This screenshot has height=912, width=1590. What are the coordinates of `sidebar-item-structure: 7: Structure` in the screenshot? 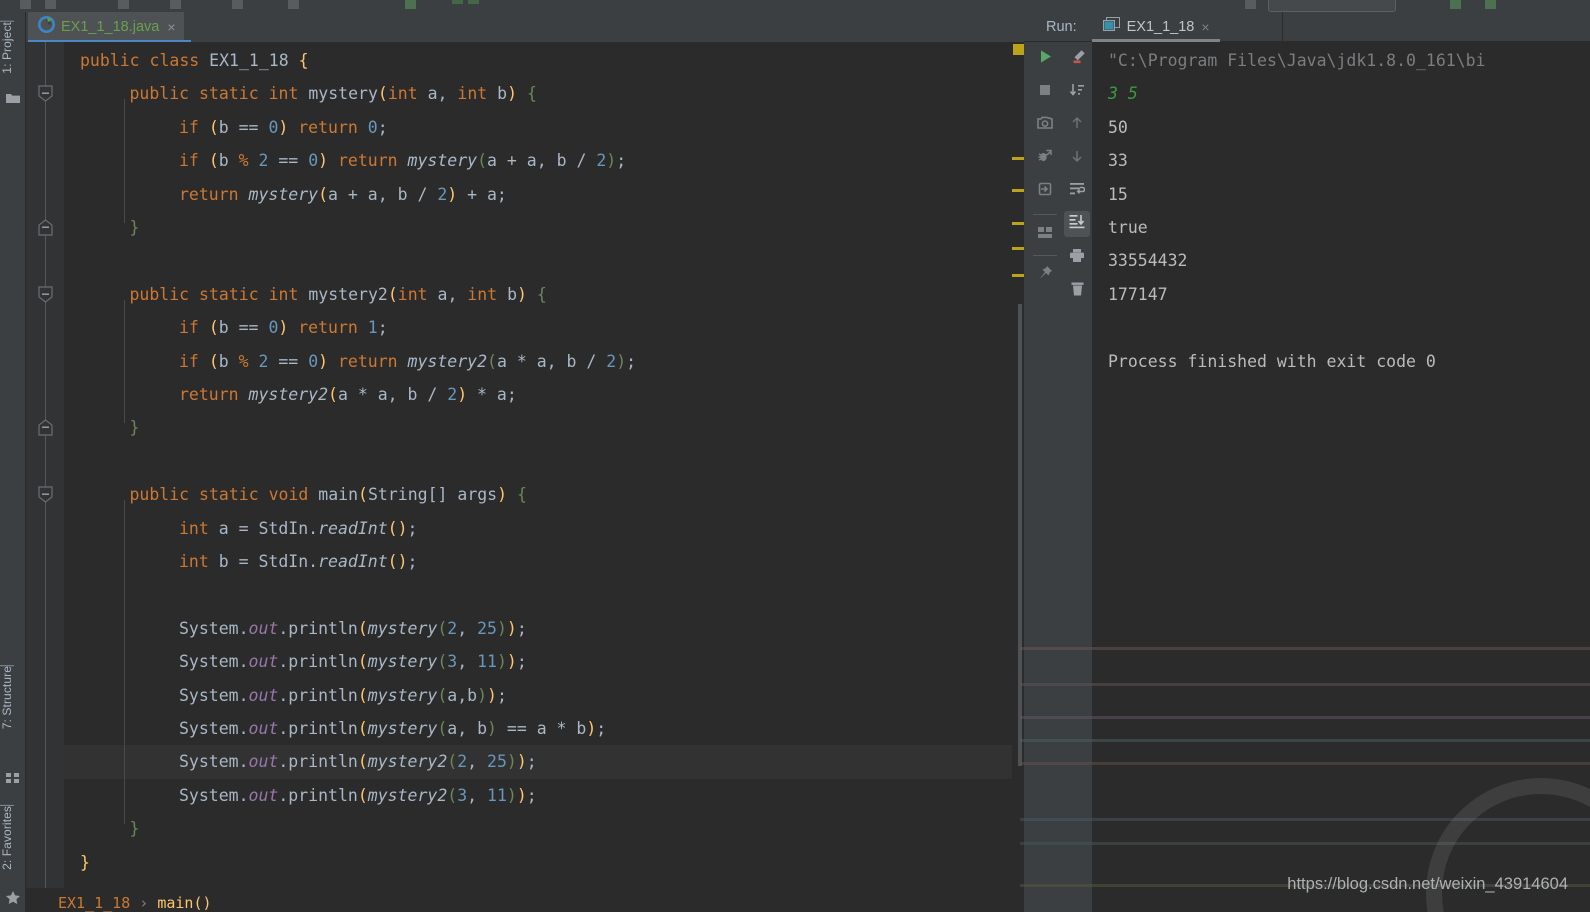 It's located at (13, 697).